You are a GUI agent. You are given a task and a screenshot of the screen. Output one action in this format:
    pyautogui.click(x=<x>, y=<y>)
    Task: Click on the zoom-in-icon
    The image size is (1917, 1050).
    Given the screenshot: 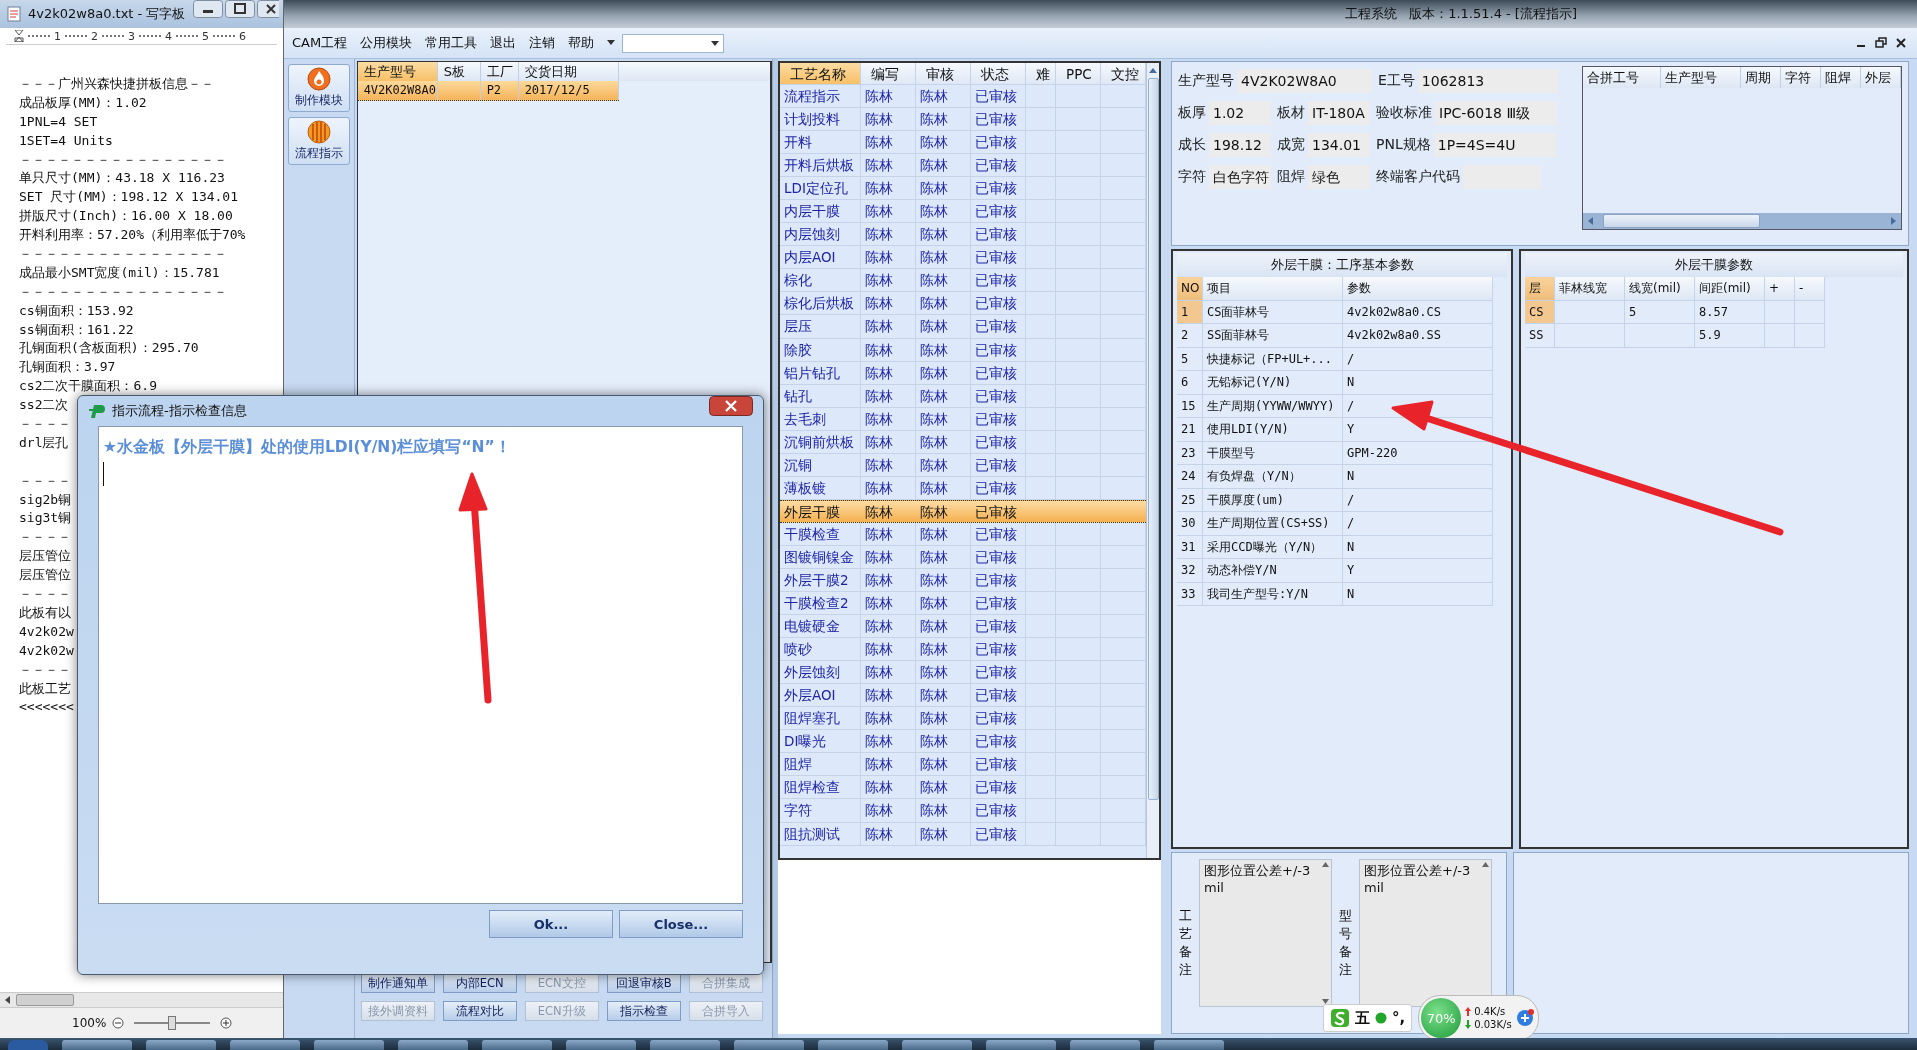 What is the action you would take?
    pyautogui.click(x=226, y=1023)
    